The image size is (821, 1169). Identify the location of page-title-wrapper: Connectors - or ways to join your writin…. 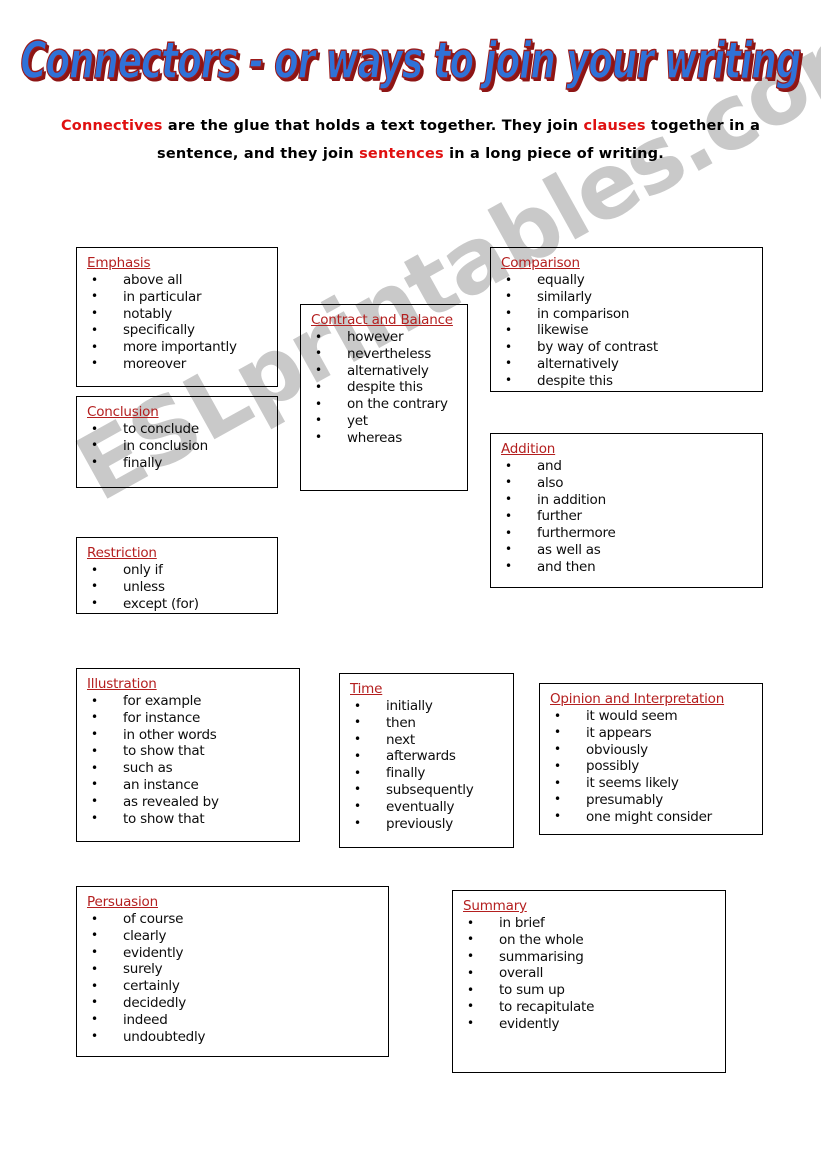
(410, 61).